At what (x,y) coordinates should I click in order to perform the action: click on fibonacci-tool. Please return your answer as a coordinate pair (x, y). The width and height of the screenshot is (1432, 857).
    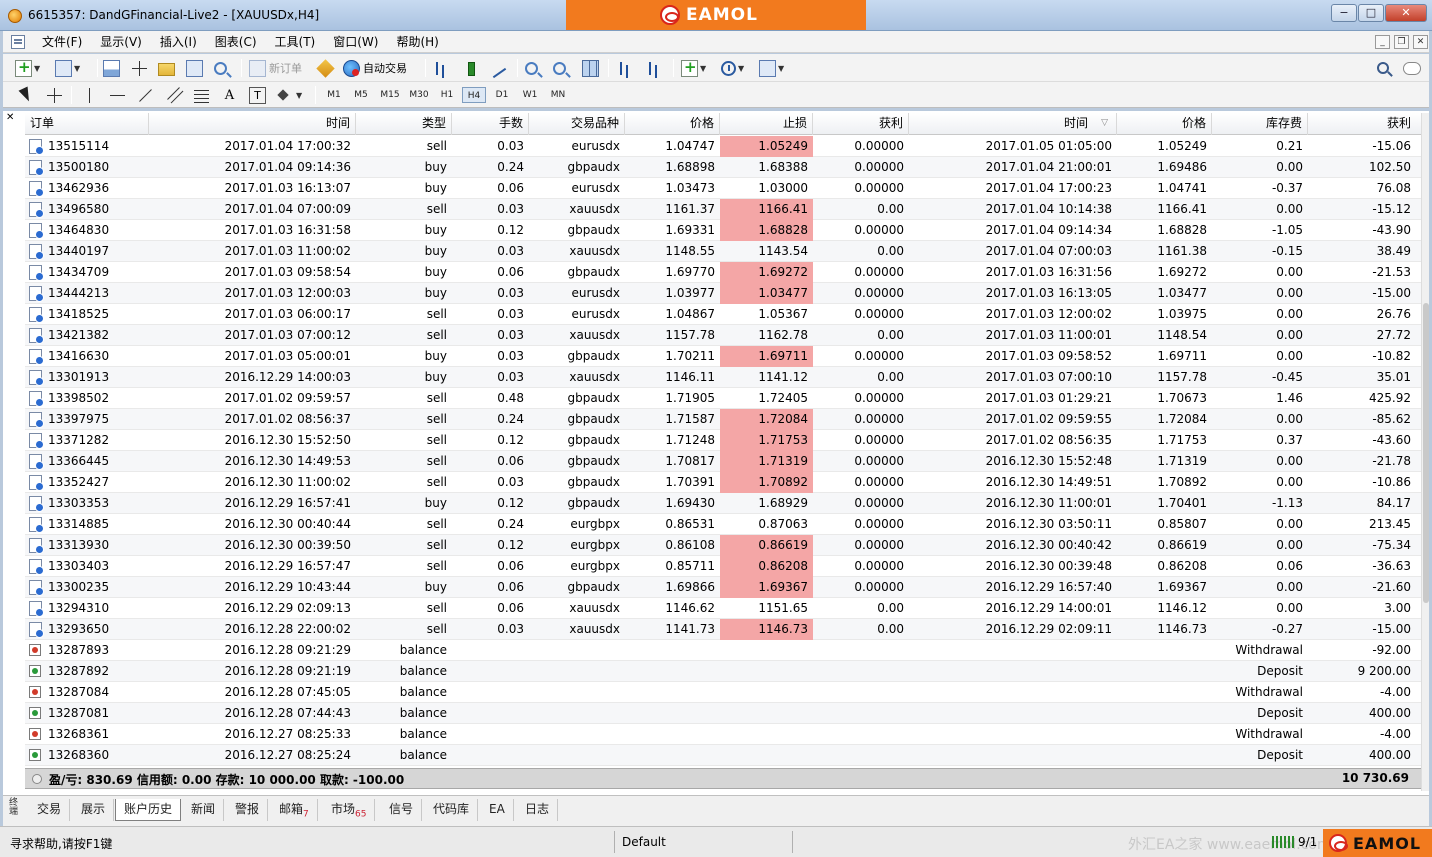
    Looking at the image, I should click on (201, 95).